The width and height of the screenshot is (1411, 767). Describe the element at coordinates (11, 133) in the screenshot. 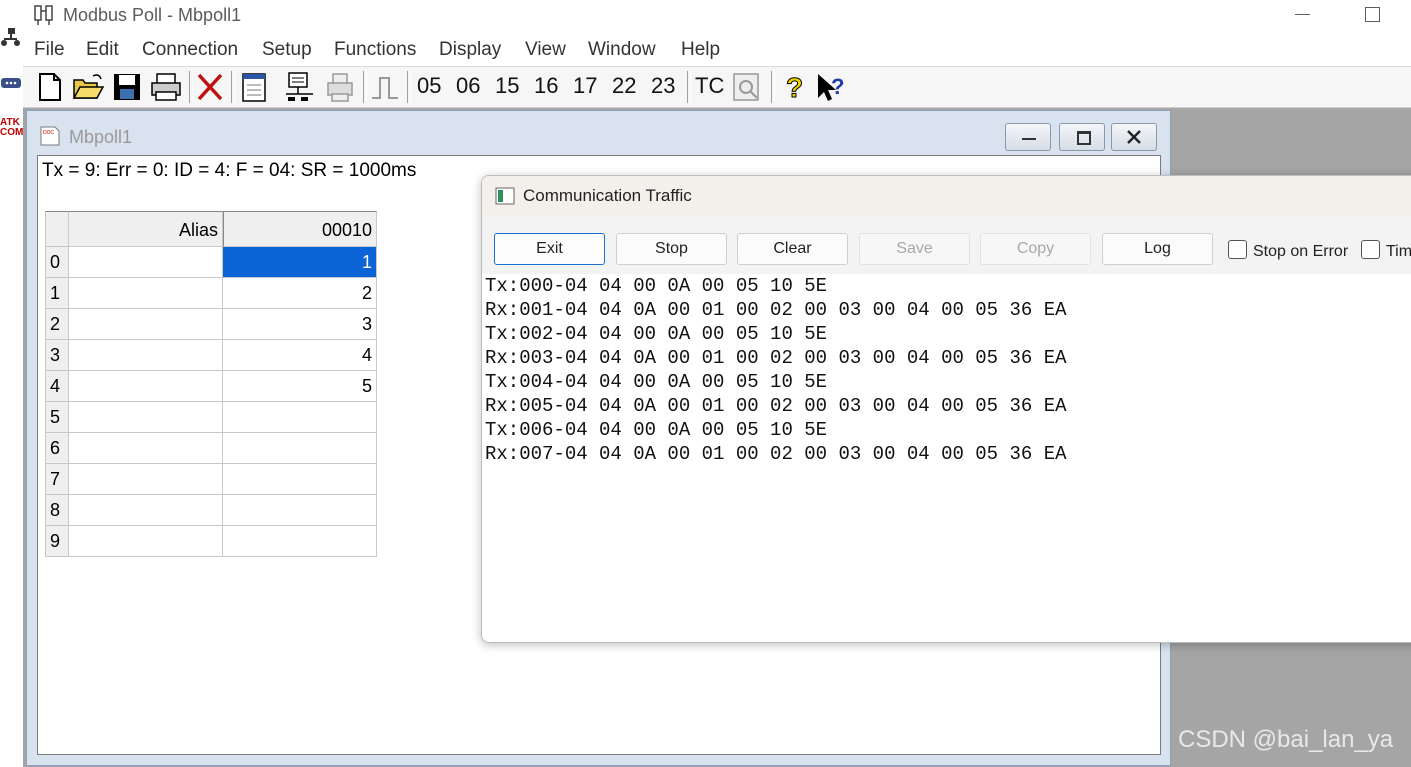

I see `com-desktop-icon-label: COM` at that location.